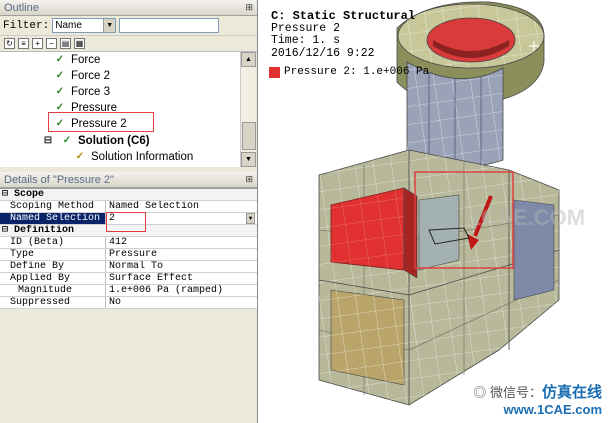 The width and height of the screenshot is (610, 423). What do you see at coordinates (84, 25) in the screenshot?
I see `filter-select: Name ▼` at bounding box center [84, 25].